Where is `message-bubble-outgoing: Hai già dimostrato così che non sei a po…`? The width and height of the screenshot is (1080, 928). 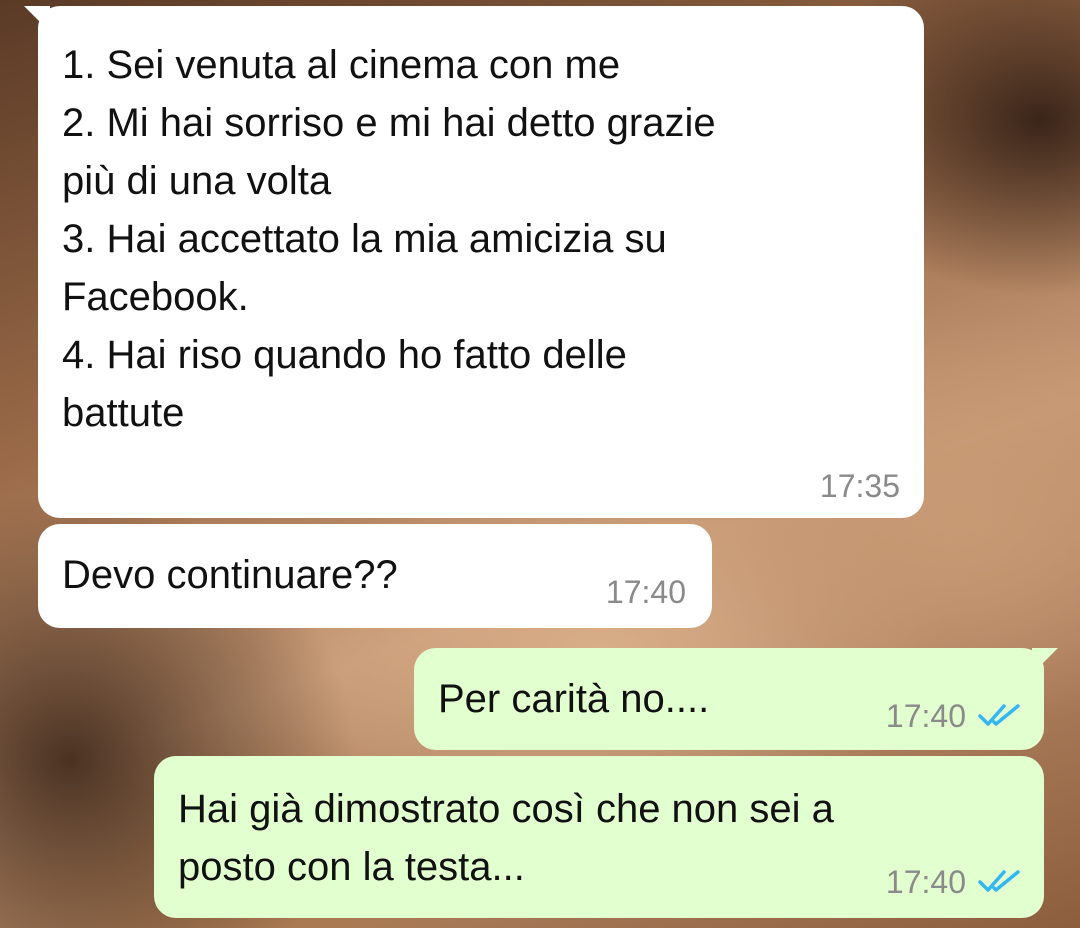
message-bubble-outgoing: Hai già dimostrato così che non sei a po… is located at coordinates (599, 837).